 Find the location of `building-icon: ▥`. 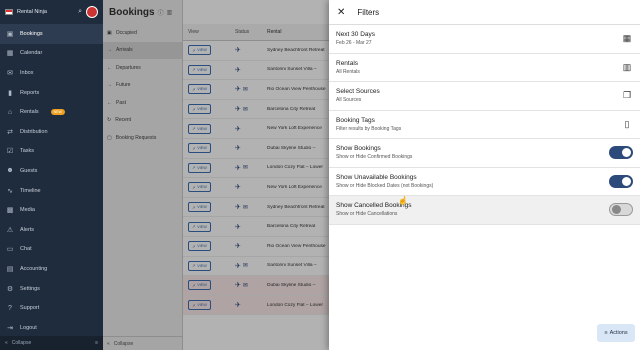

building-icon: ▥ is located at coordinates (627, 67).